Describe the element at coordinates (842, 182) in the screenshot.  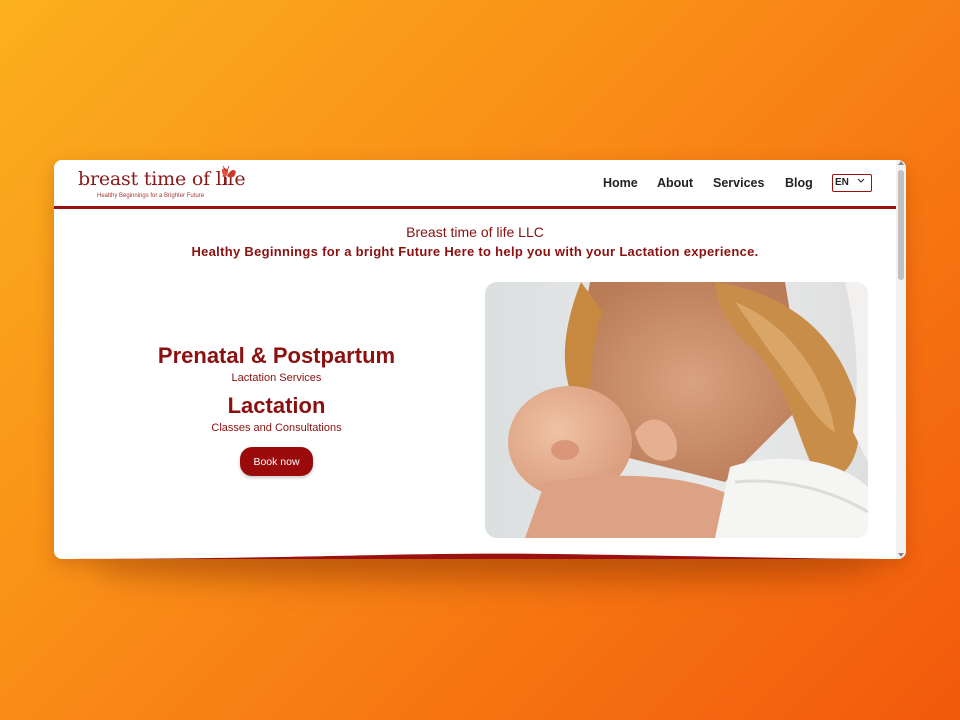
I see `language-code: EN` at that location.